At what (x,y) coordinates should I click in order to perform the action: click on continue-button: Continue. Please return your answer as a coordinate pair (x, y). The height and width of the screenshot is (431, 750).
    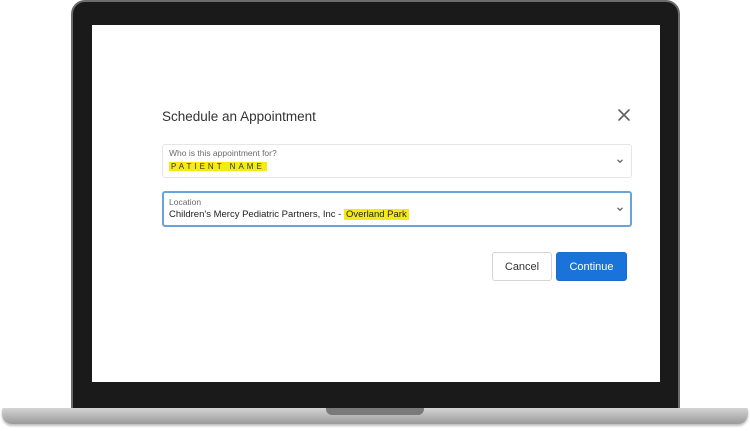
    Looking at the image, I should click on (591, 266).